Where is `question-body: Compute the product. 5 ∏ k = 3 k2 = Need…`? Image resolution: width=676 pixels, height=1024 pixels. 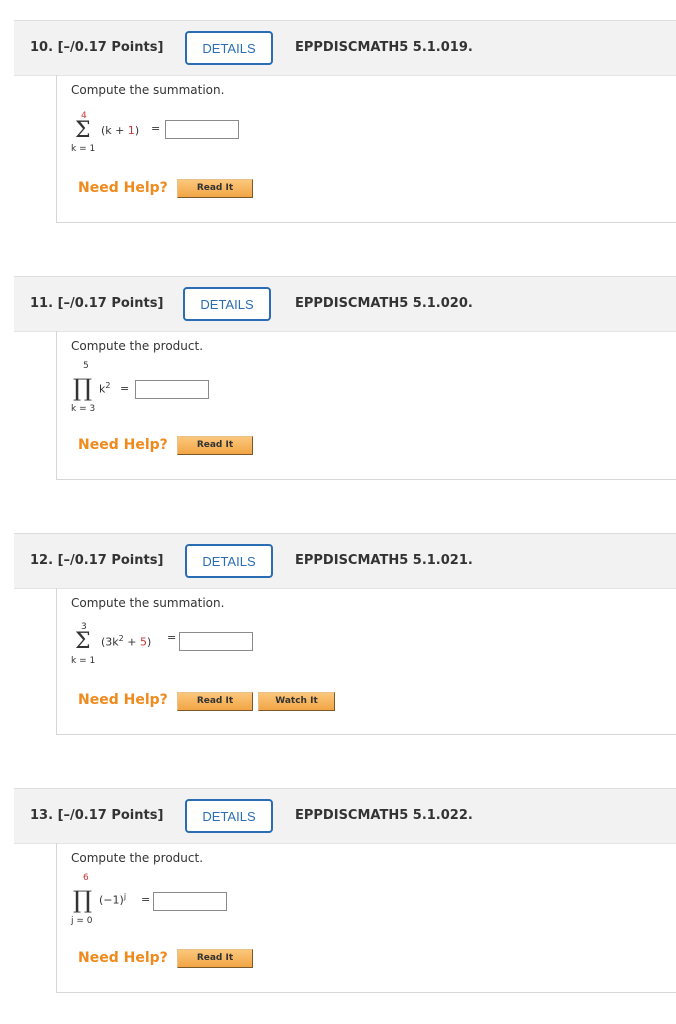 question-body: Compute the product. 5 ∏ k = 3 k2 = Need… is located at coordinates (366, 405).